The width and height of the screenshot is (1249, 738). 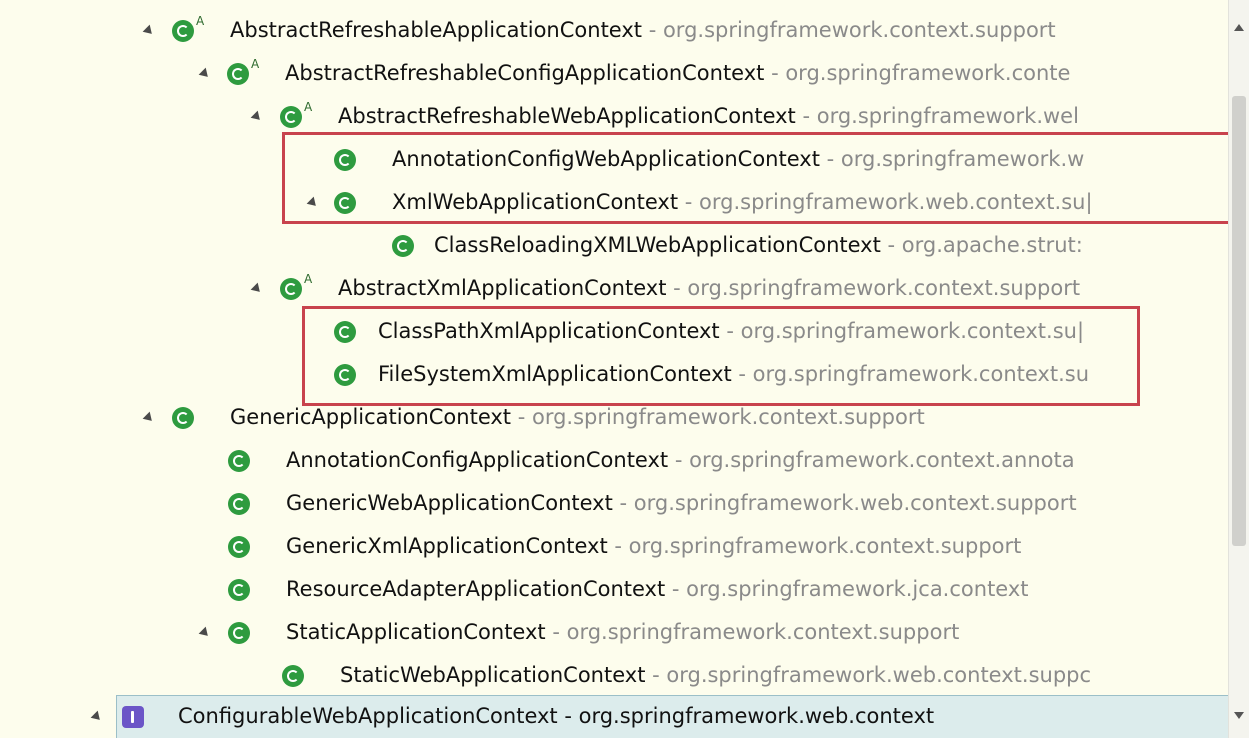 What do you see at coordinates (368, 716) in the screenshot?
I see `class-name: ConfigurableWebApplicationContext` at bounding box center [368, 716].